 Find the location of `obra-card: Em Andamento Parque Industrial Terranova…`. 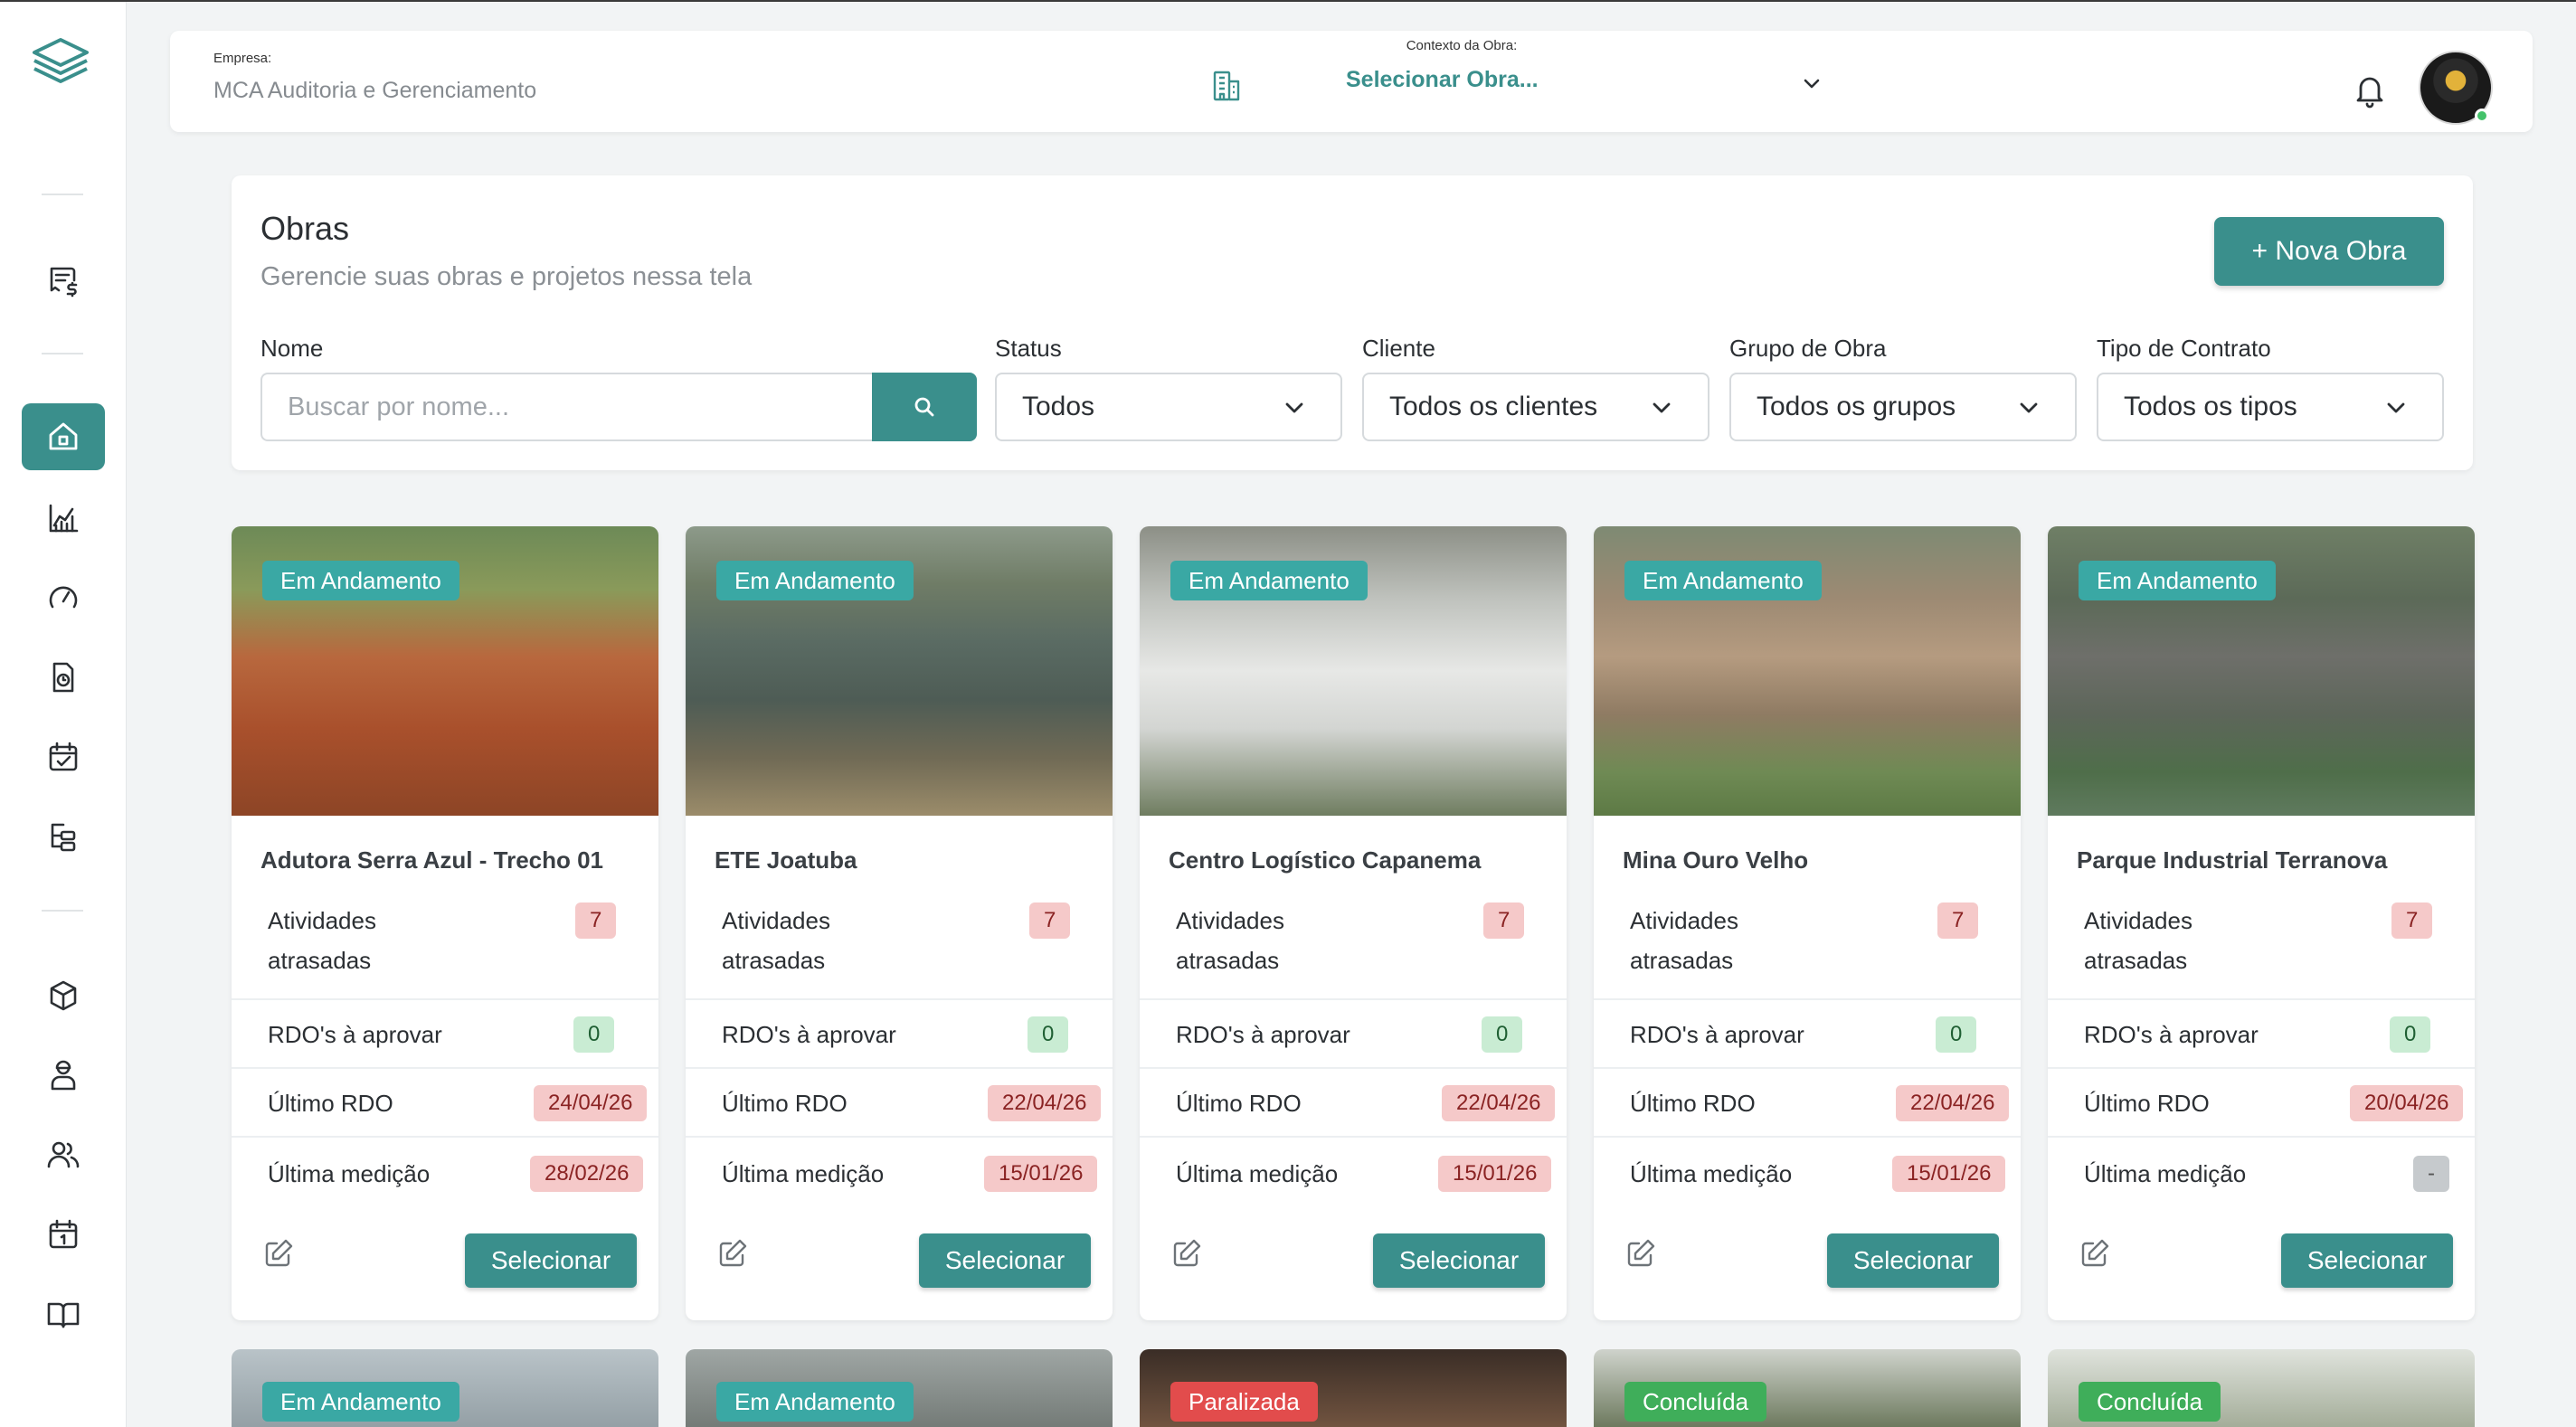

obra-card: Em Andamento Parque Industrial Terranova… is located at coordinates (2261, 923).